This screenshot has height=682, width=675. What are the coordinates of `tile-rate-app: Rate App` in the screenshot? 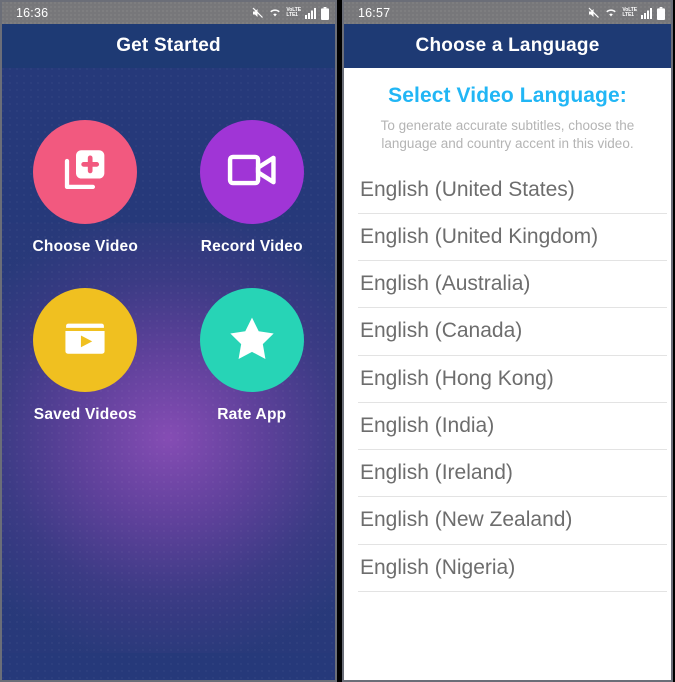 It's located at (251, 356).